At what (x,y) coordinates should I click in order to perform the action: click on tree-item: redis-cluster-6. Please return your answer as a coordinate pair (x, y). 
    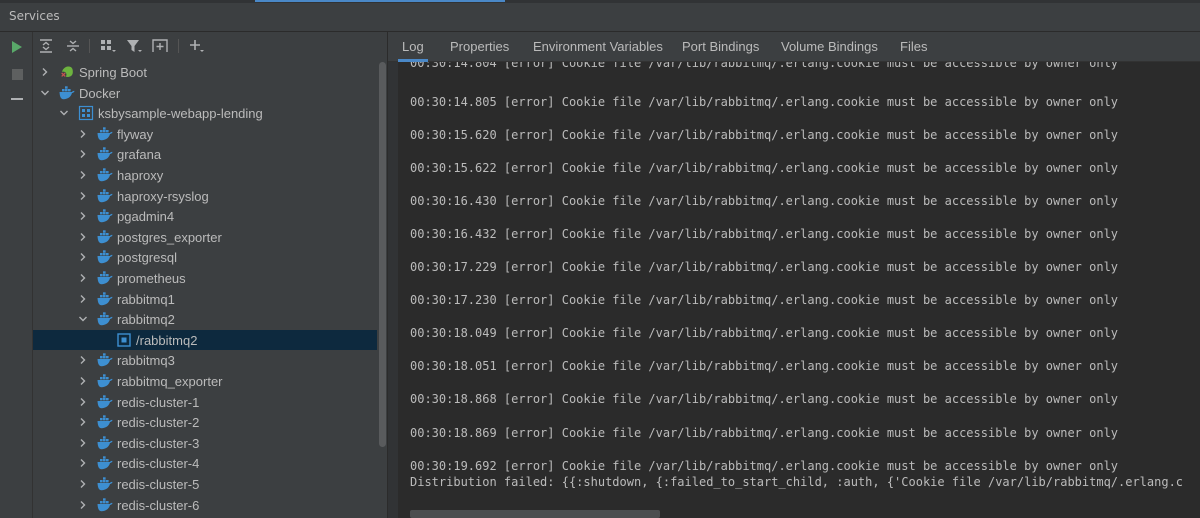
    Looking at the image, I should click on (205, 505).